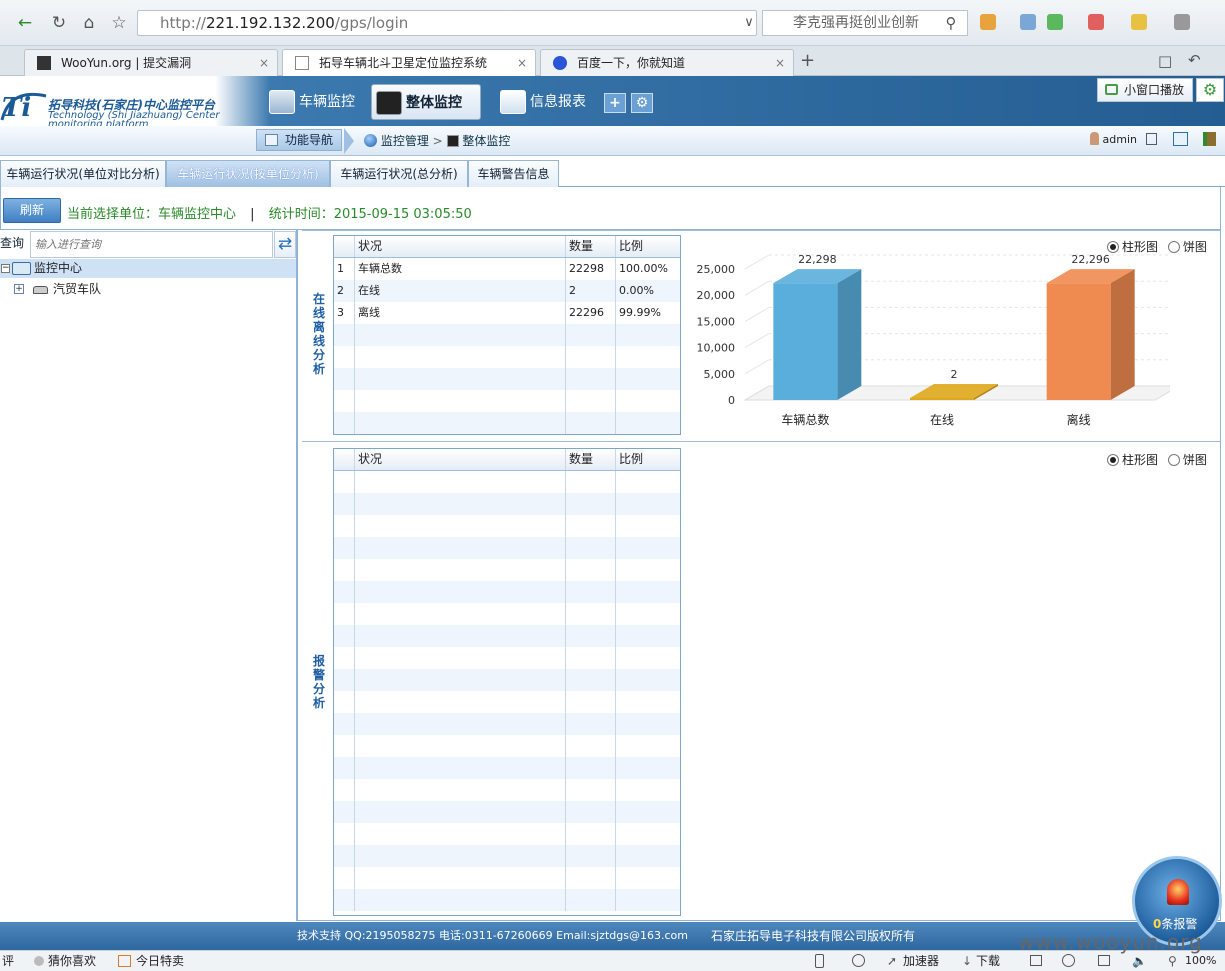 Image resolution: width=1225 pixels, height=971 pixels. What do you see at coordinates (1152, 139) in the screenshot?
I see `document-icon` at bounding box center [1152, 139].